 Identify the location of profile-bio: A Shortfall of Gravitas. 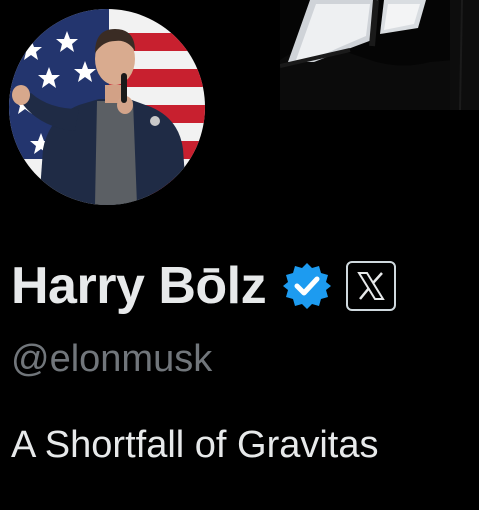
(195, 445).